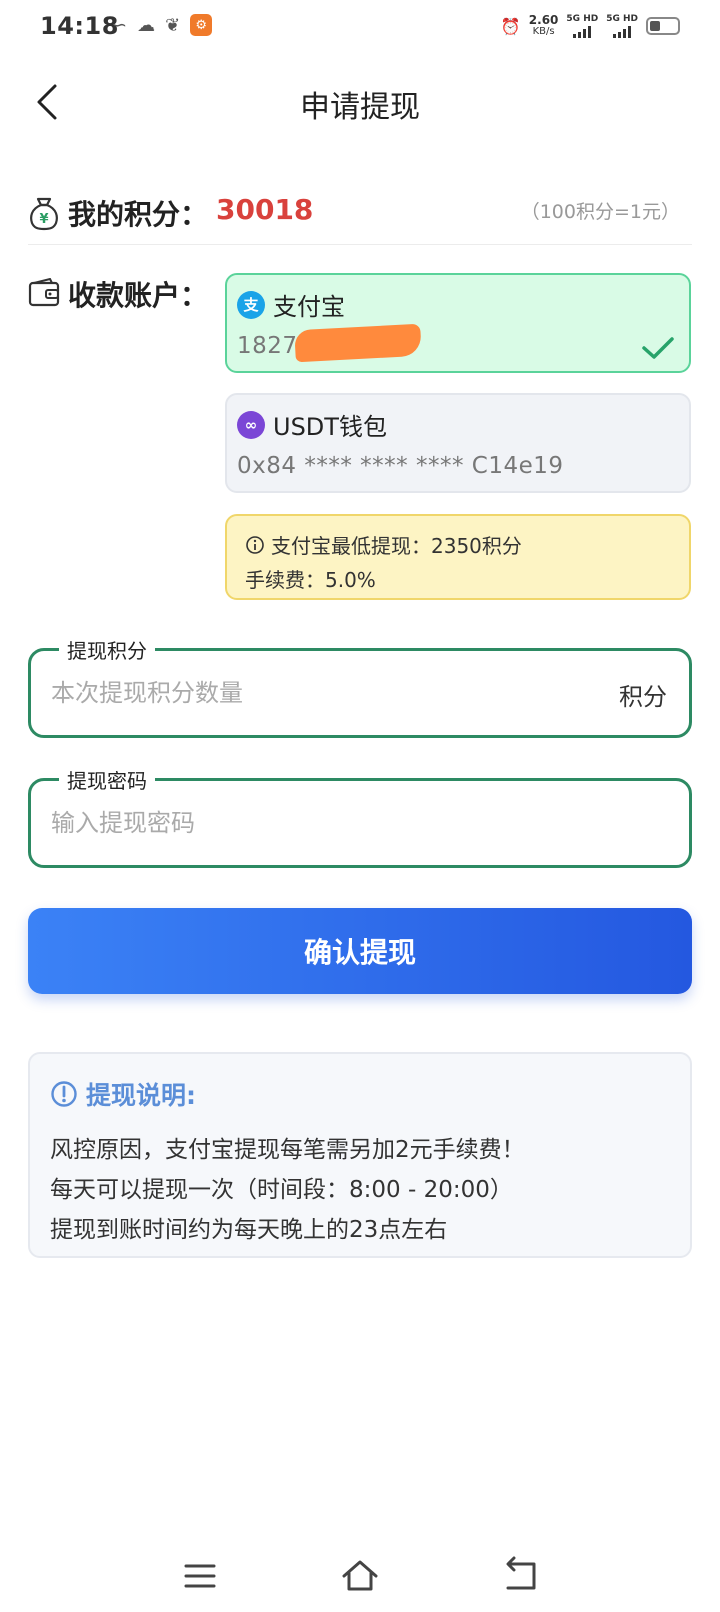  Describe the element at coordinates (311, 693) in the screenshot. I see `withdraw-points-input` at that location.